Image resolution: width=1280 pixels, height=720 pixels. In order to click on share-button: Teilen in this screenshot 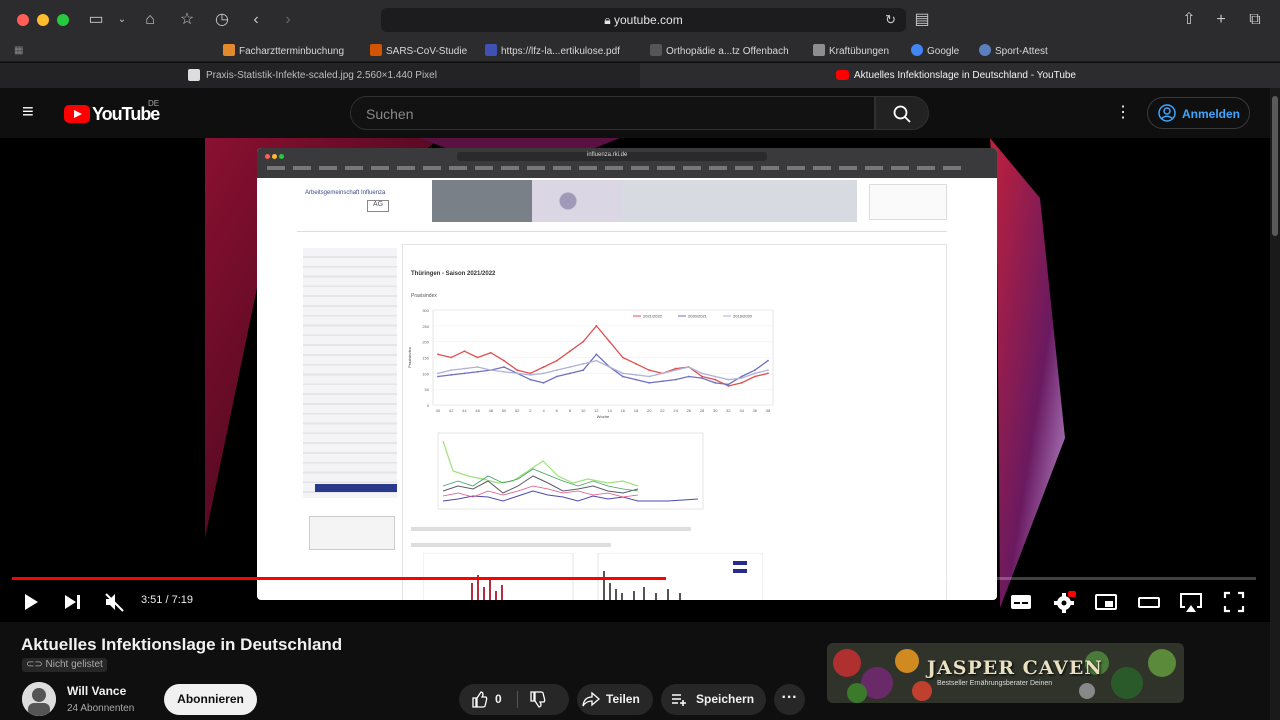, I will do `click(615, 699)`.